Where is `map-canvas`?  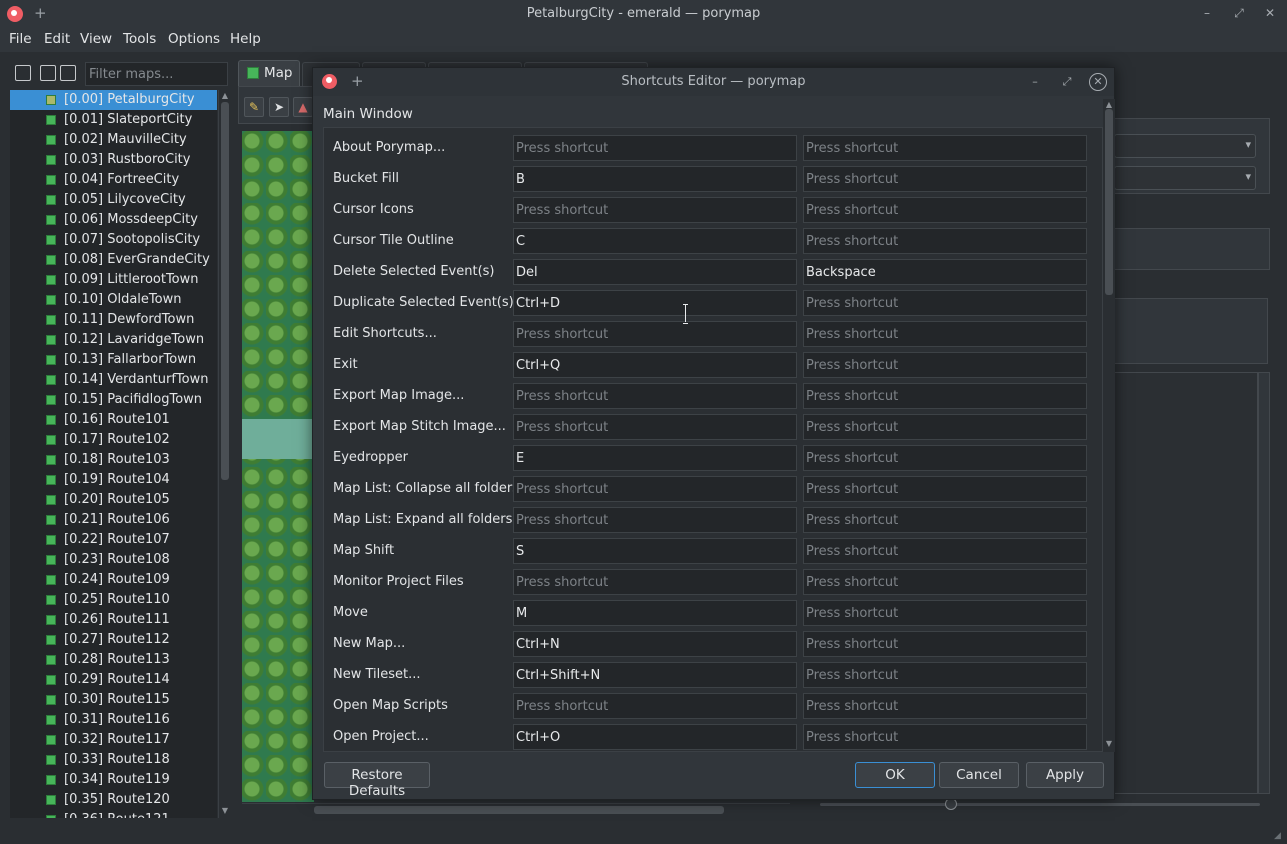 map-canvas is located at coordinates (278, 466).